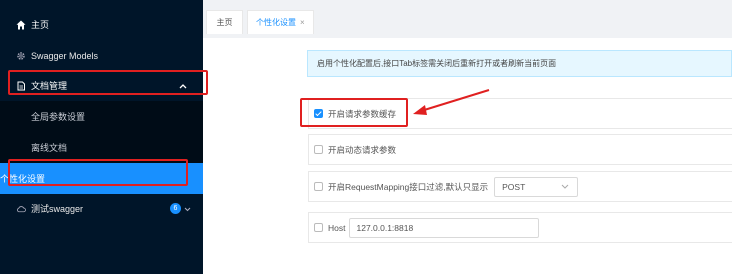 This screenshot has height=274, width=732. I want to click on setting-row-host: Host 127.0.0.1:8818, so click(520, 227).